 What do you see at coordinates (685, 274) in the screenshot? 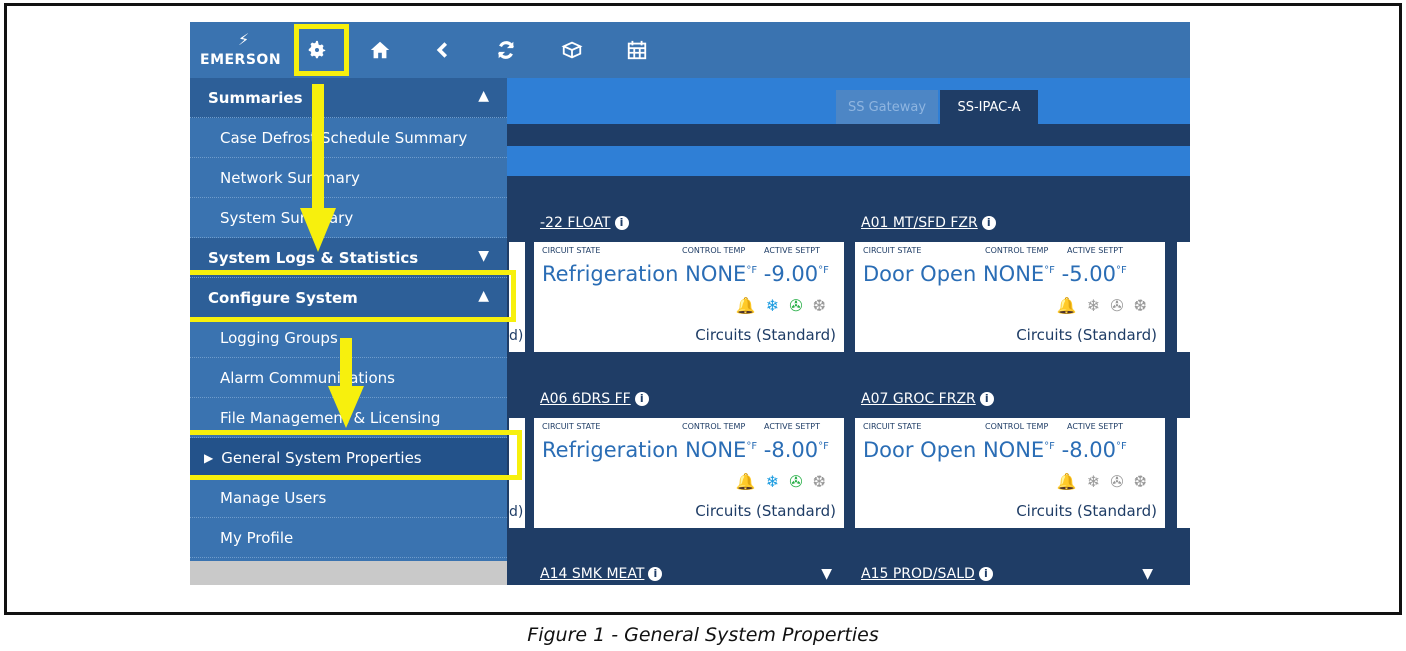
I see `circuit-values: Refrigeration NONE°F -9.00°F` at bounding box center [685, 274].